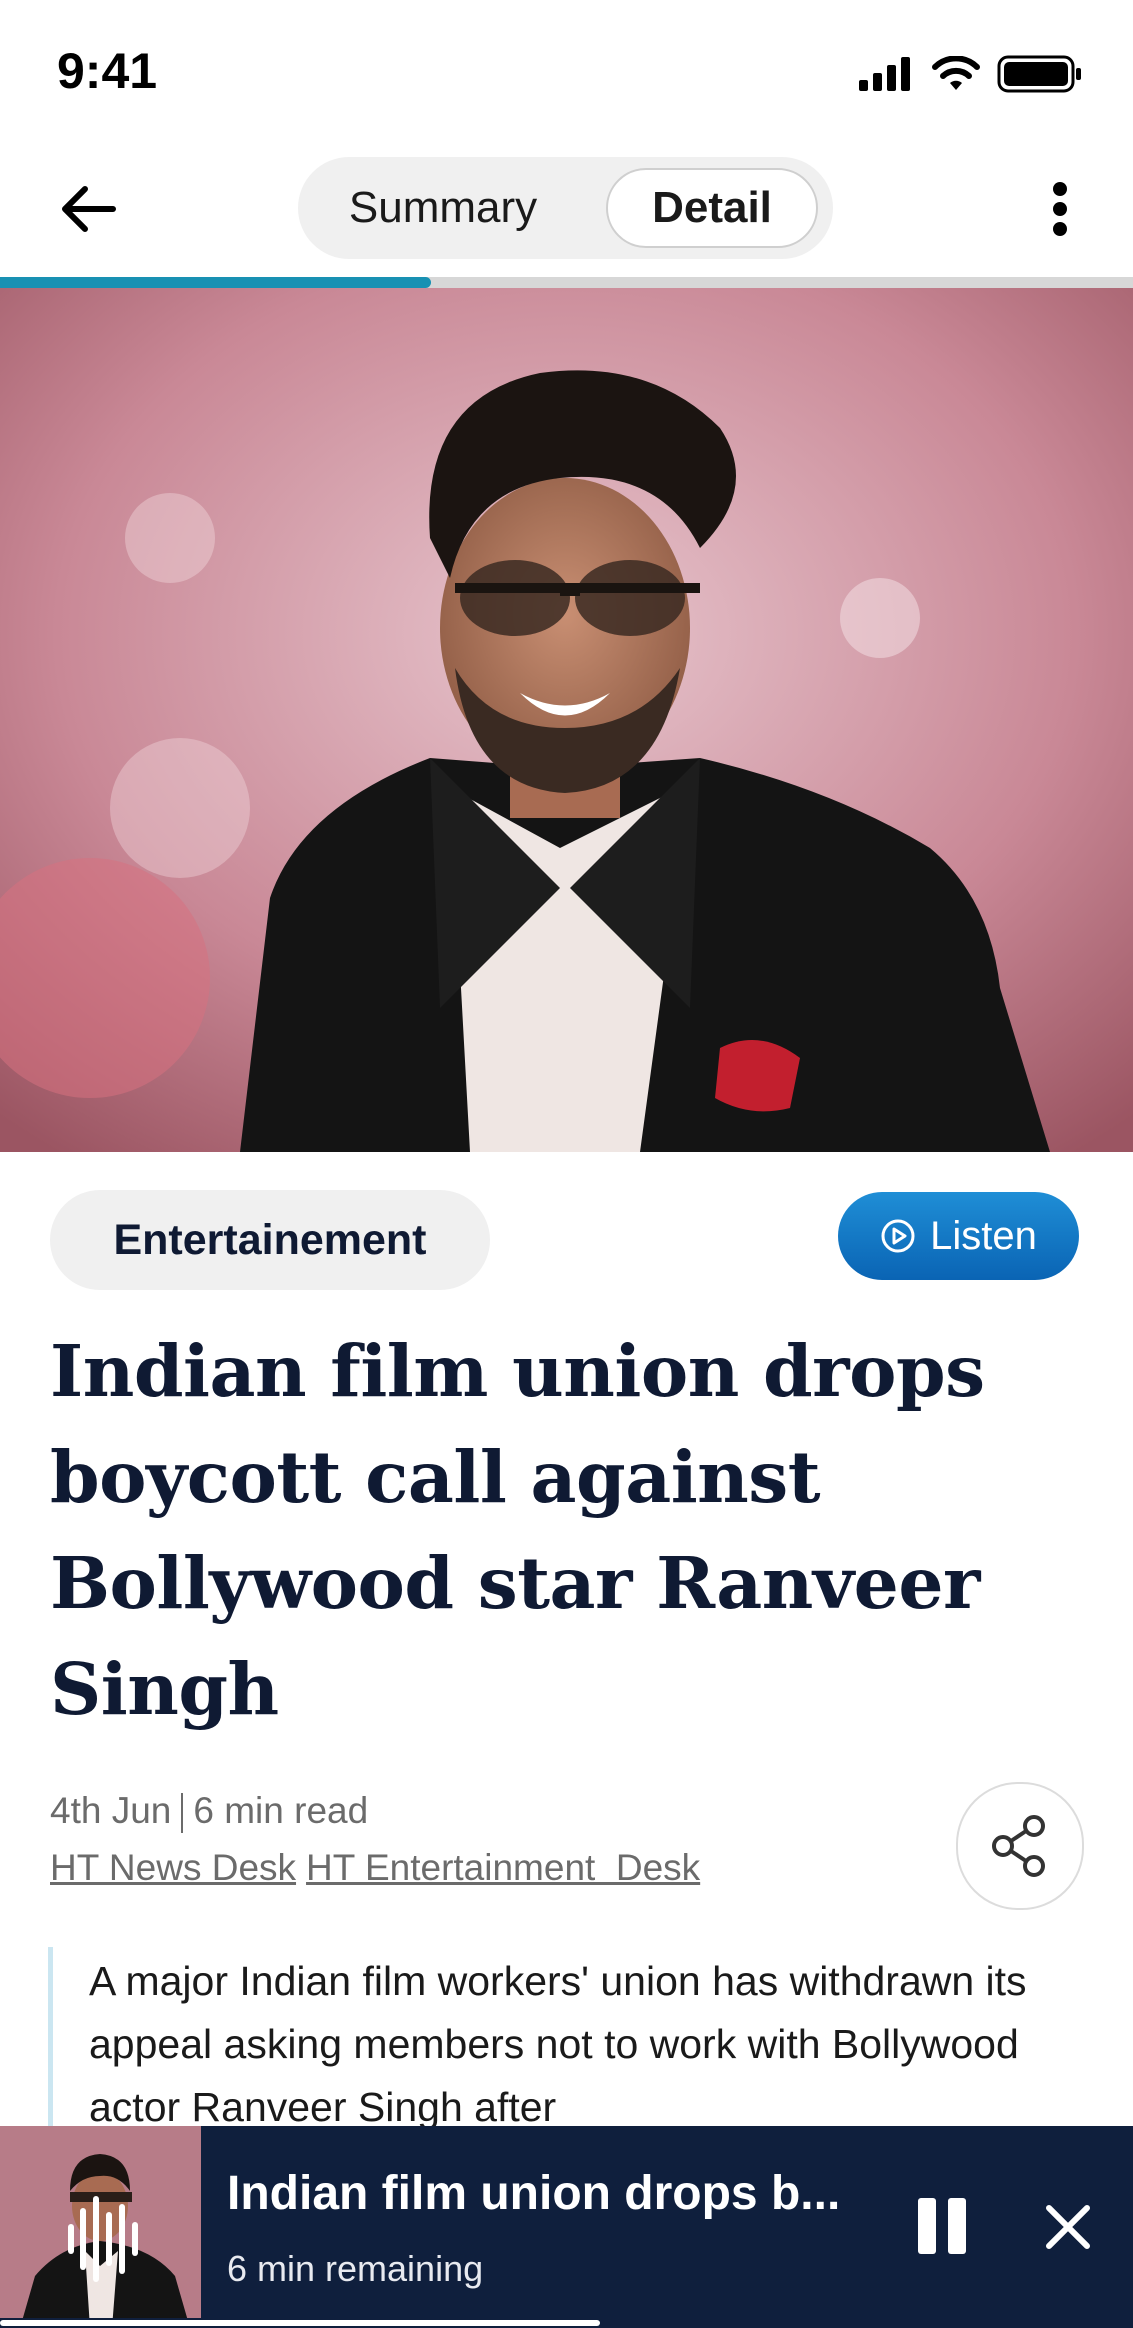  I want to click on player-remaining: 6 min remaining, so click(355, 2268).